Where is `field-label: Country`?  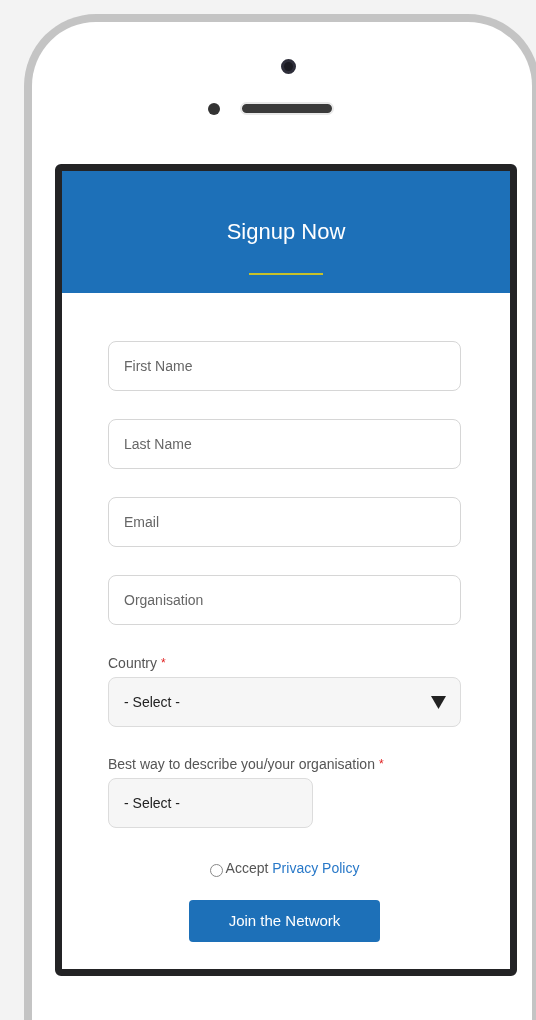 field-label: Country is located at coordinates (133, 663).